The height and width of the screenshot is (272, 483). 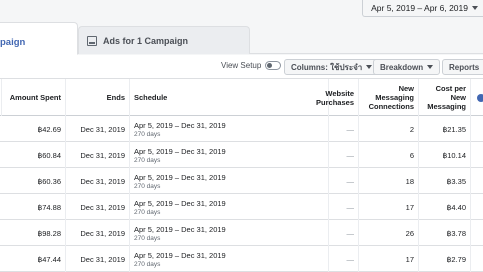 I want to click on cell-new-messaging-value: 2, so click(x=411, y=129).